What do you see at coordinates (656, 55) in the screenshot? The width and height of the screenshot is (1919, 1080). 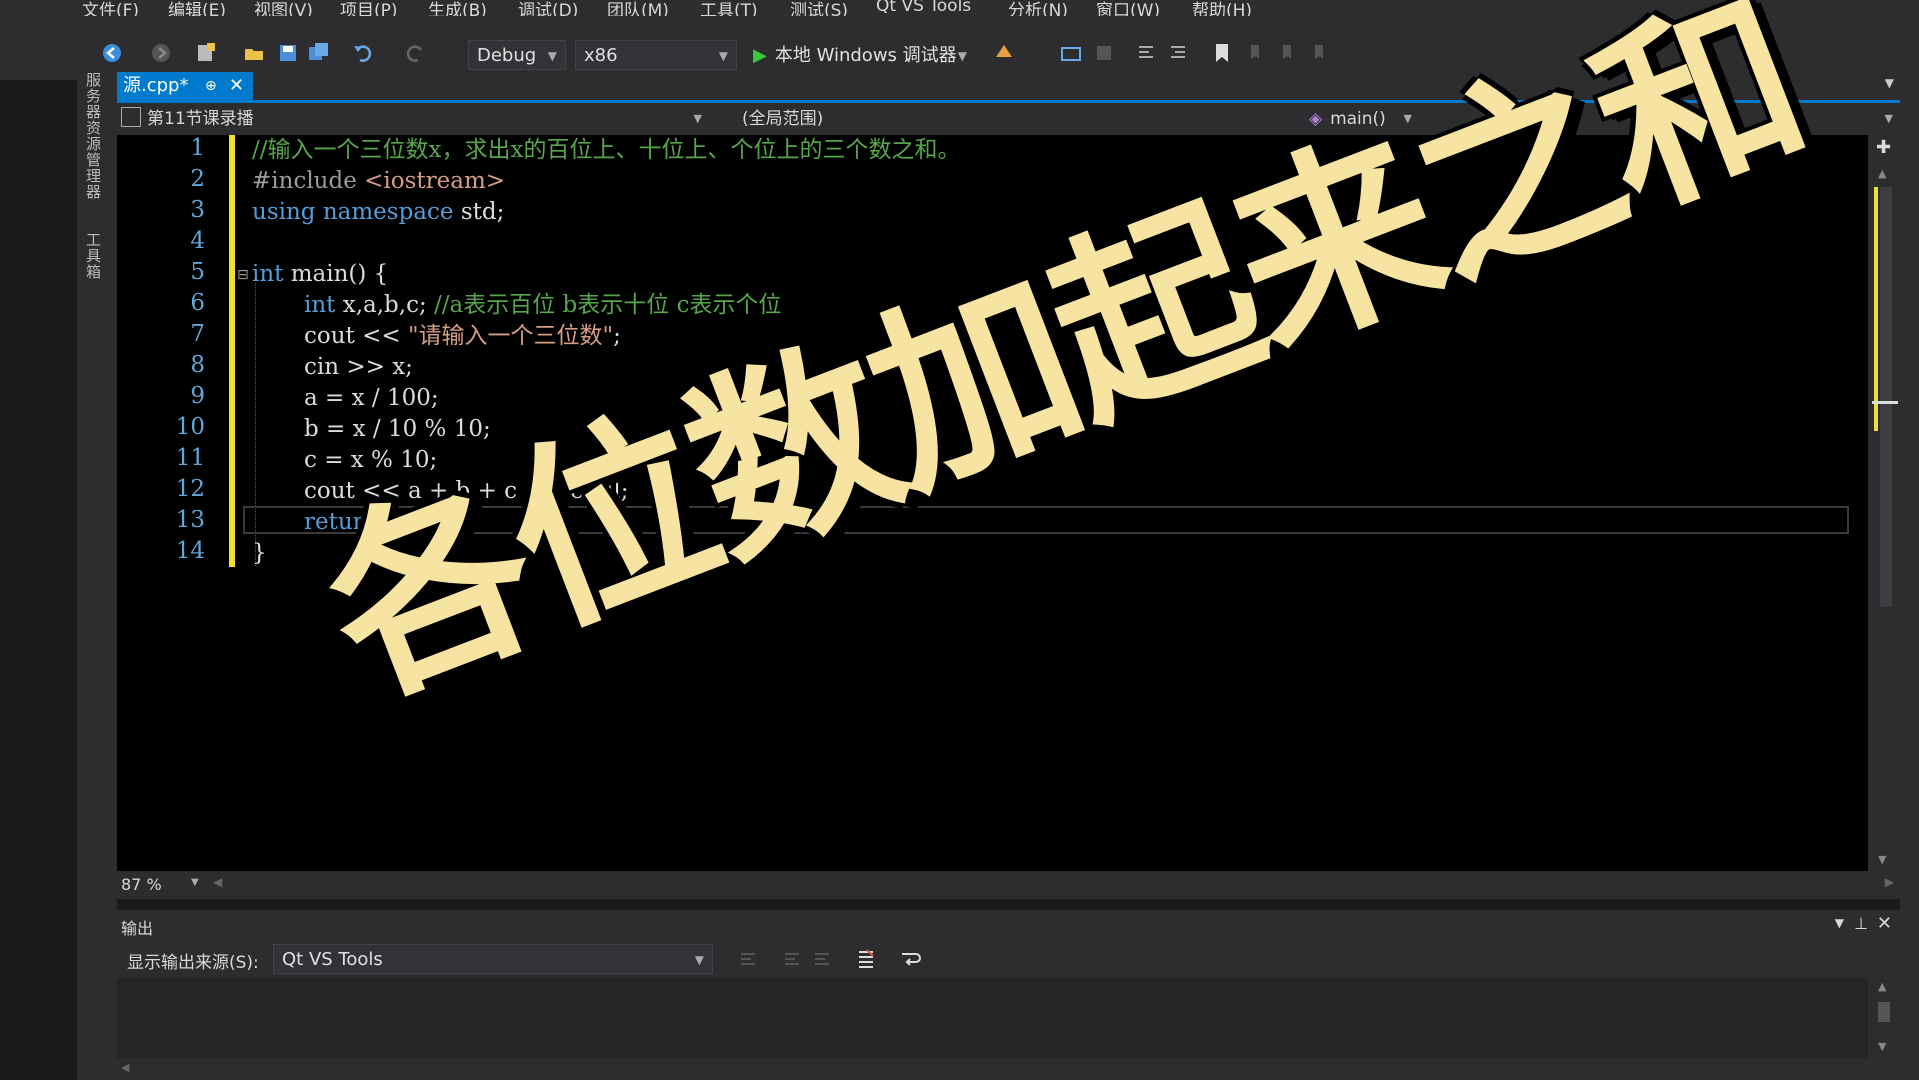 I see `platform-dropdown: x86 ▼` at bounding box center [656, 55].